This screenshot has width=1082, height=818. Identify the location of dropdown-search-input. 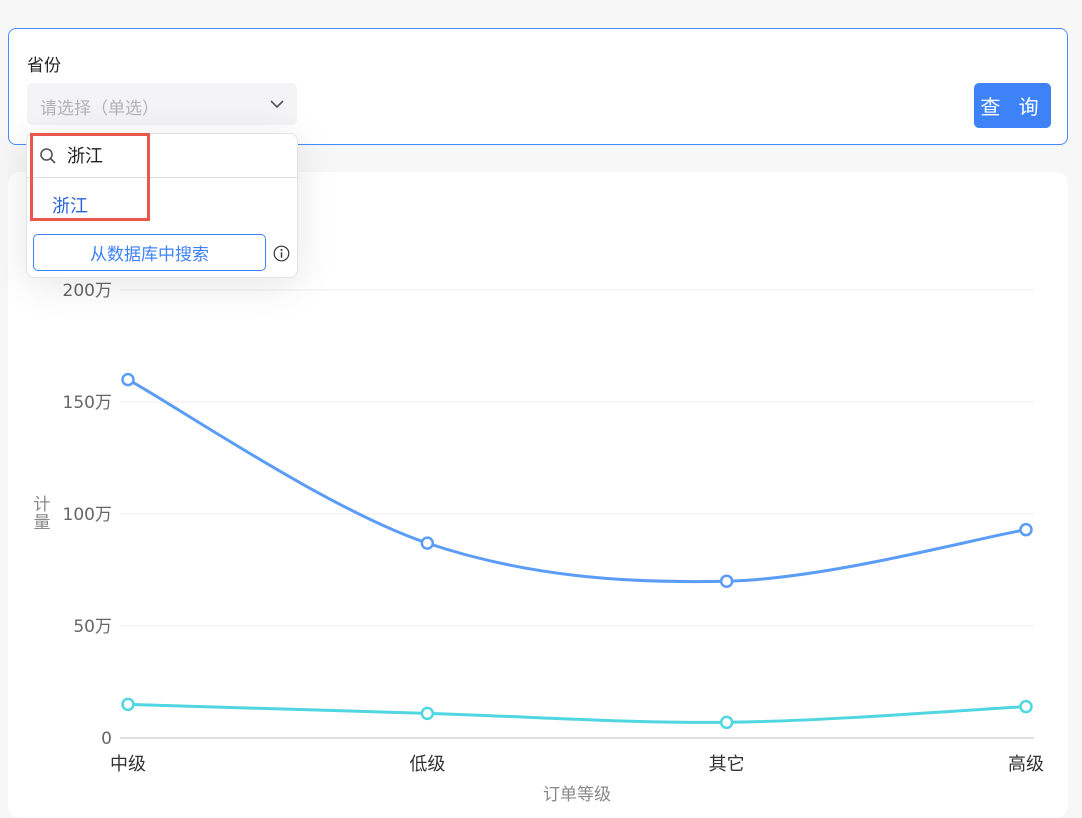
(167, 155).